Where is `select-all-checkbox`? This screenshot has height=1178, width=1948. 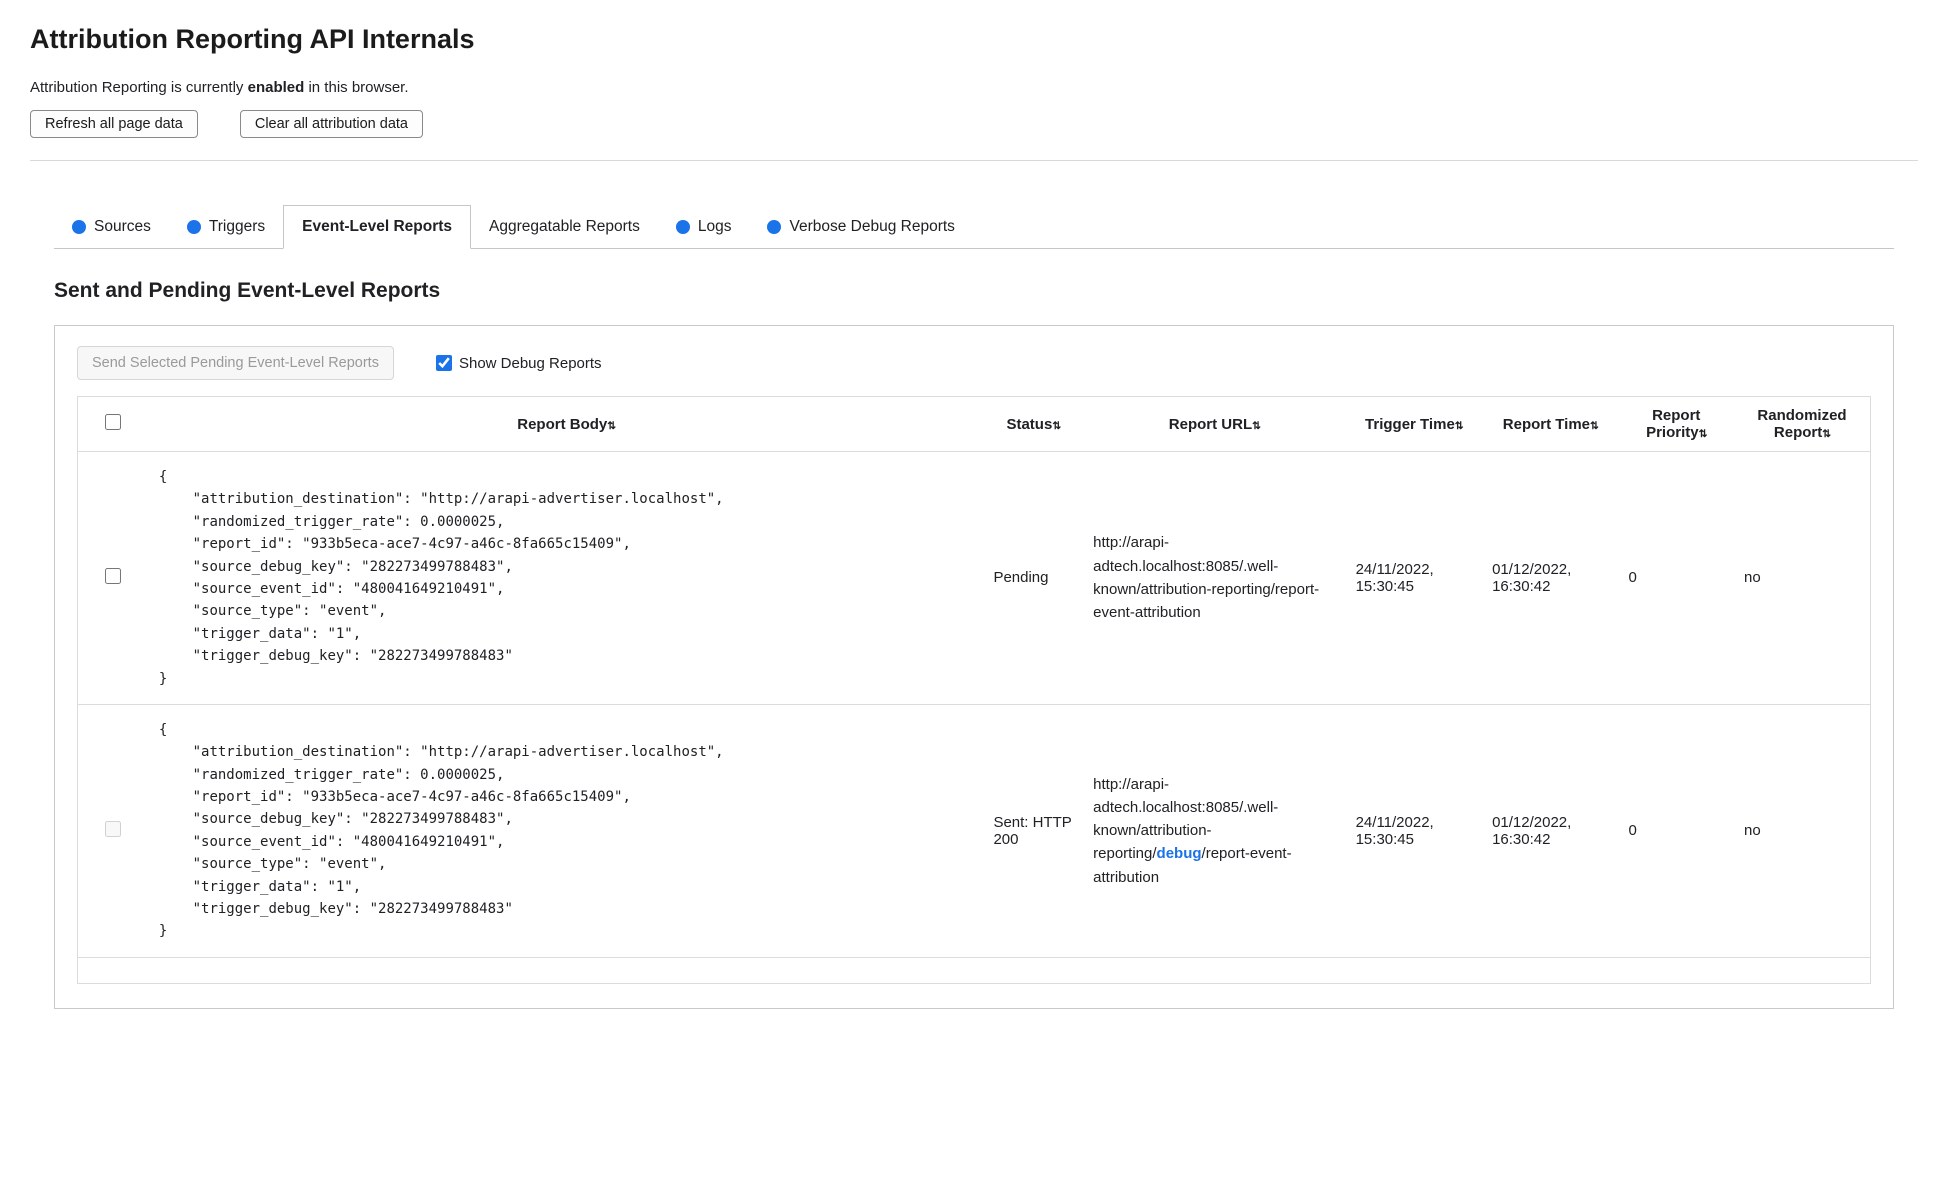 select-all-checkbox is located at coordinates (113, 422).